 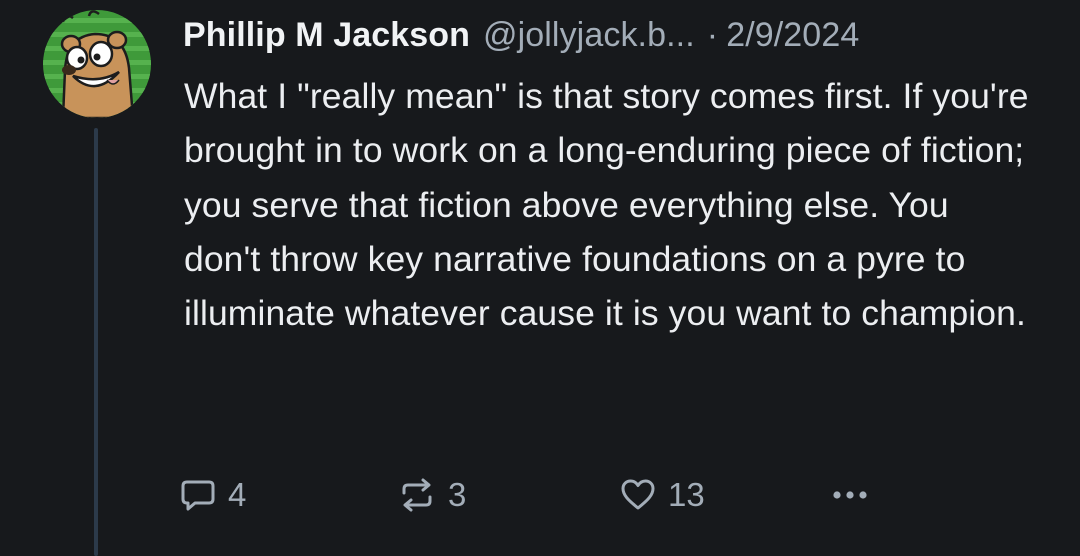 I want to click on more-options-button, so click(x=850, y=495).